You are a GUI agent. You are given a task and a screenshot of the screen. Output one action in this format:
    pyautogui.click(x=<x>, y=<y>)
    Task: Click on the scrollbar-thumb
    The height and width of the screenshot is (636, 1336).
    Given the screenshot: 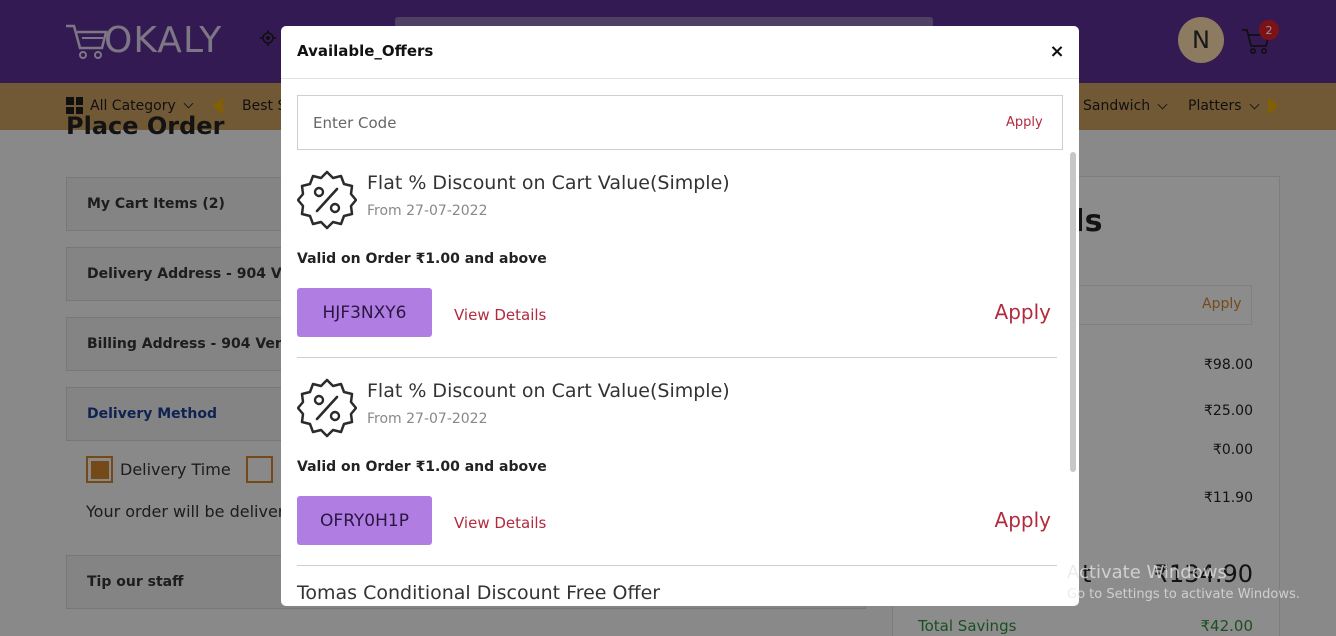 What is the action you would take?
    pyautogui.click(x=1073, y=312)
    